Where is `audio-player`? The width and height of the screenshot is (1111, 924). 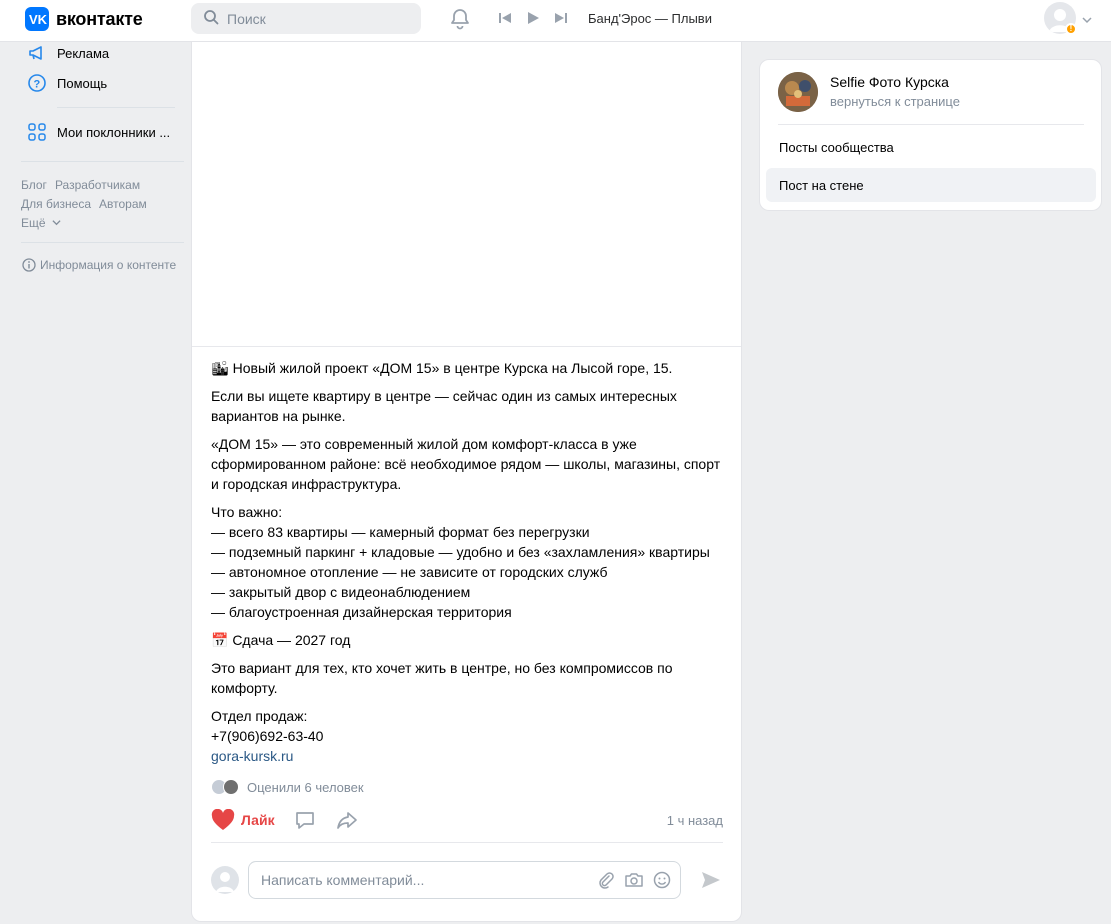
audio-player is located at coordinates (533, 18).